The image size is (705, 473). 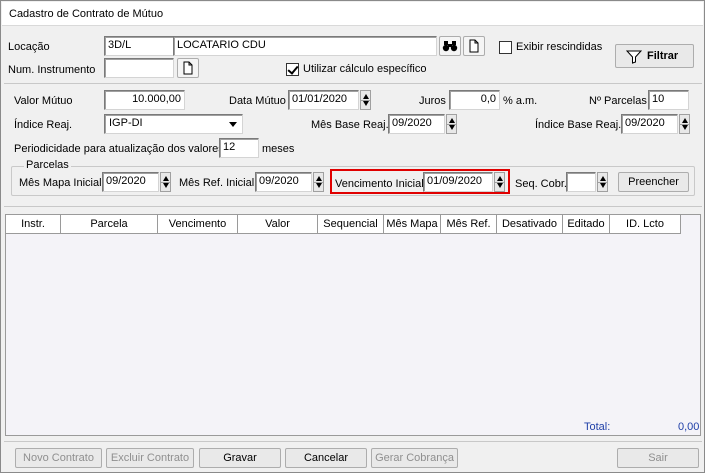 What do you see at coordinates (278, 149) in the screenshot?
I see `periodicidade-unit: meses` at bounding box center [278, 149].